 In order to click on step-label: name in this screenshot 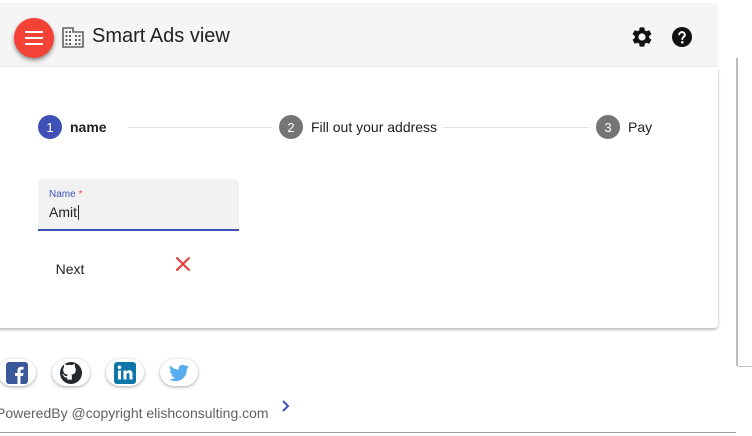, I will do `click(88, 127)`.